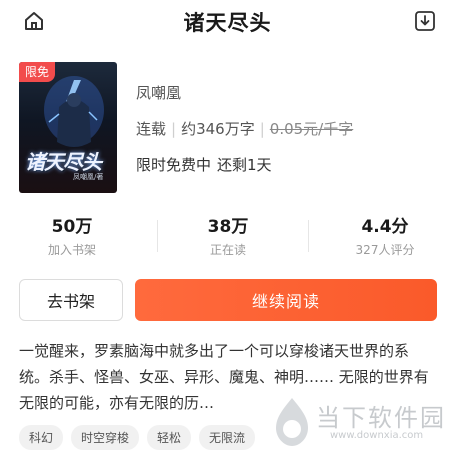 The width and height of the screenshot is (455, 461). What do you see at coordinates (141, 437) in the screenshot?
I see `tag-list: 科幻 时空穿梭 轻松 无限流` at bounding box center [141, 437].